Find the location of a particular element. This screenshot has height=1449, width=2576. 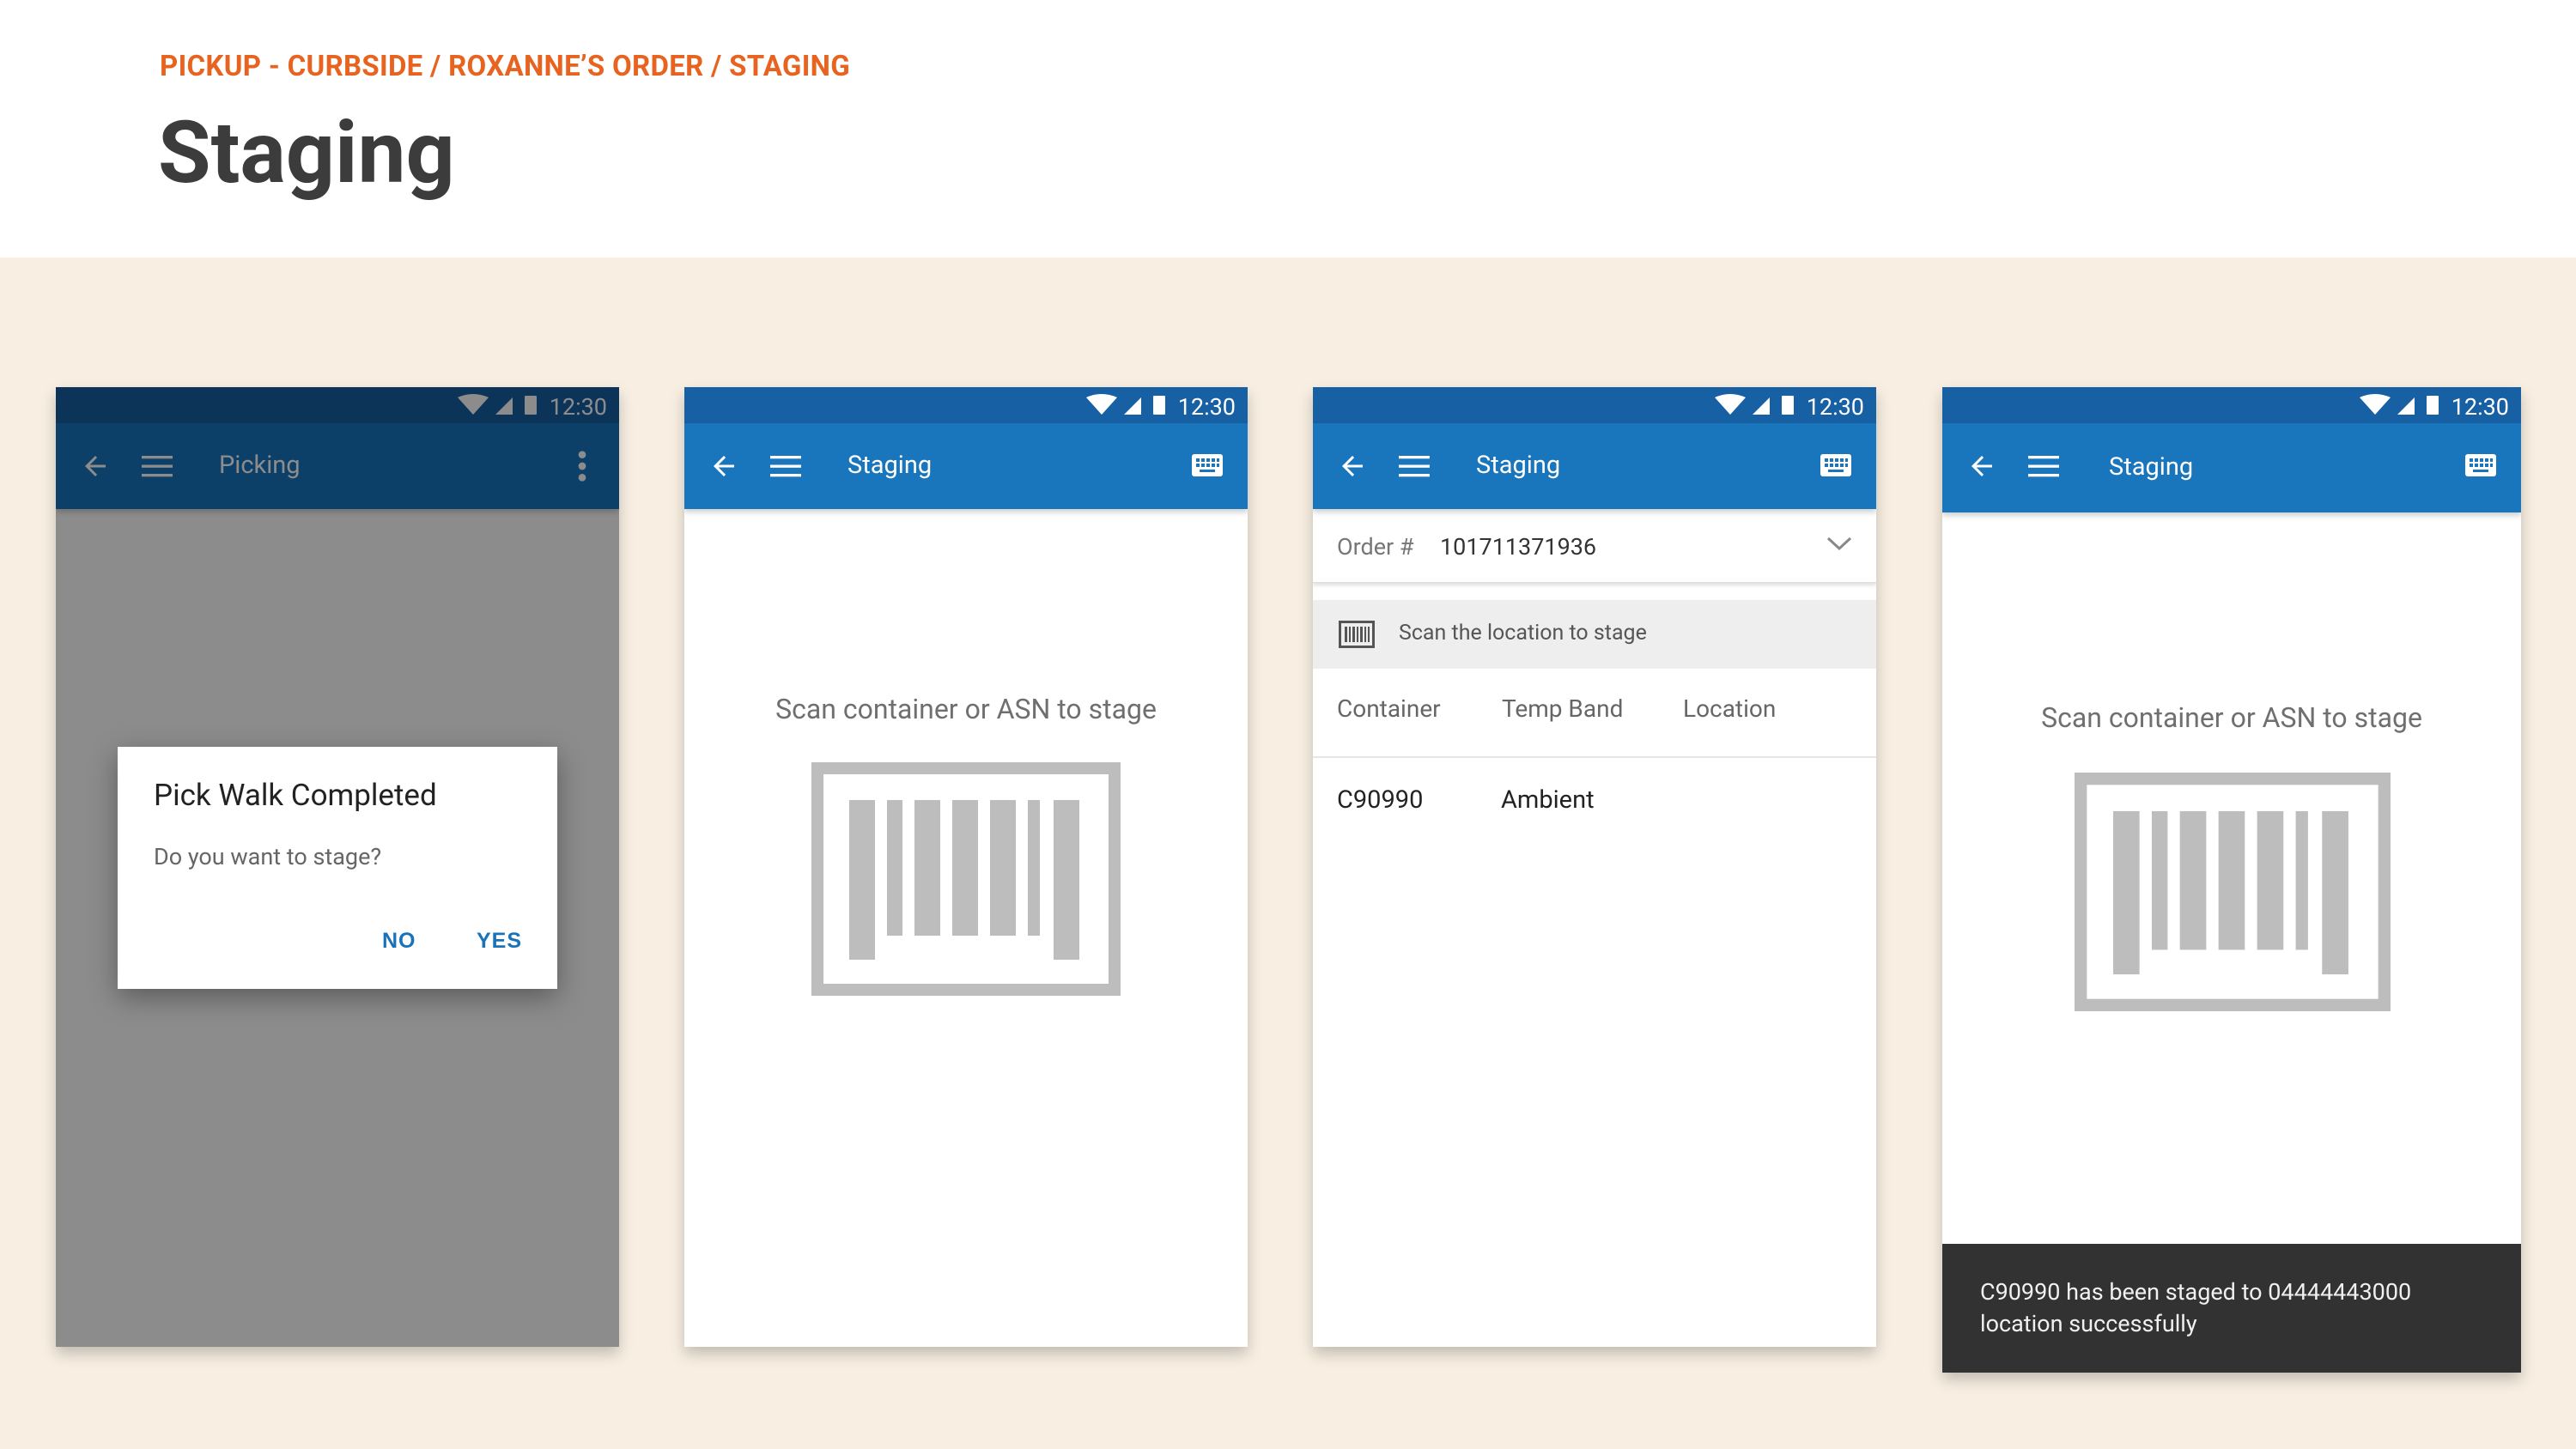

chevron-down-icon is located at coordinates (1839, 543).